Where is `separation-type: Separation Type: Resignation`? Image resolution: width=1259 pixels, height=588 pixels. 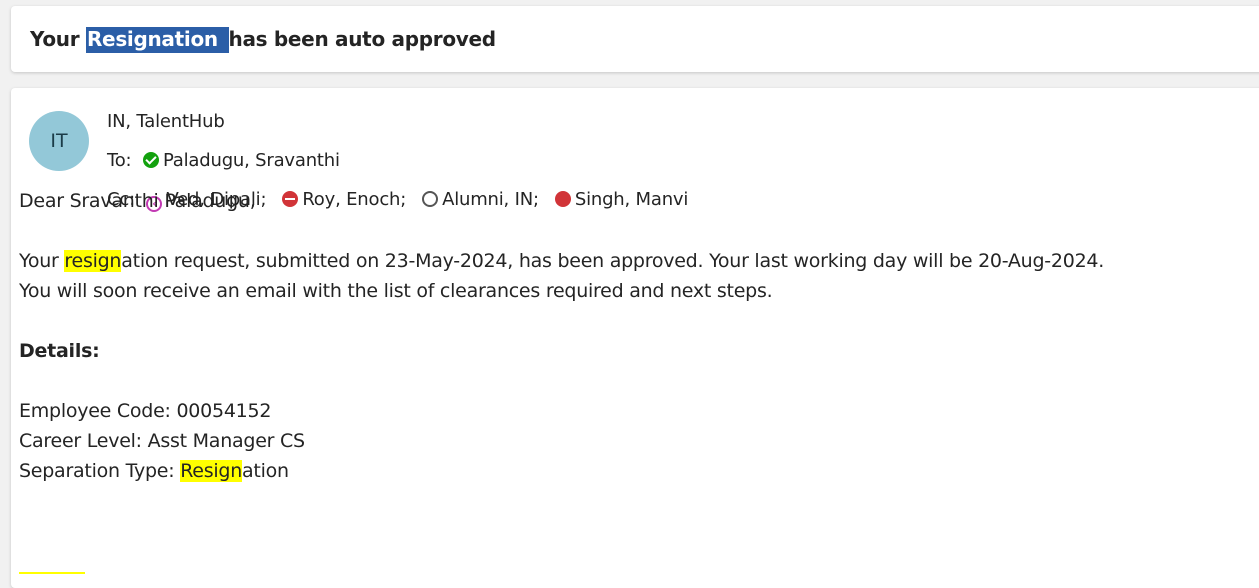
separation-type: Separation Type: Resignation is located at coordinates (629, 471).